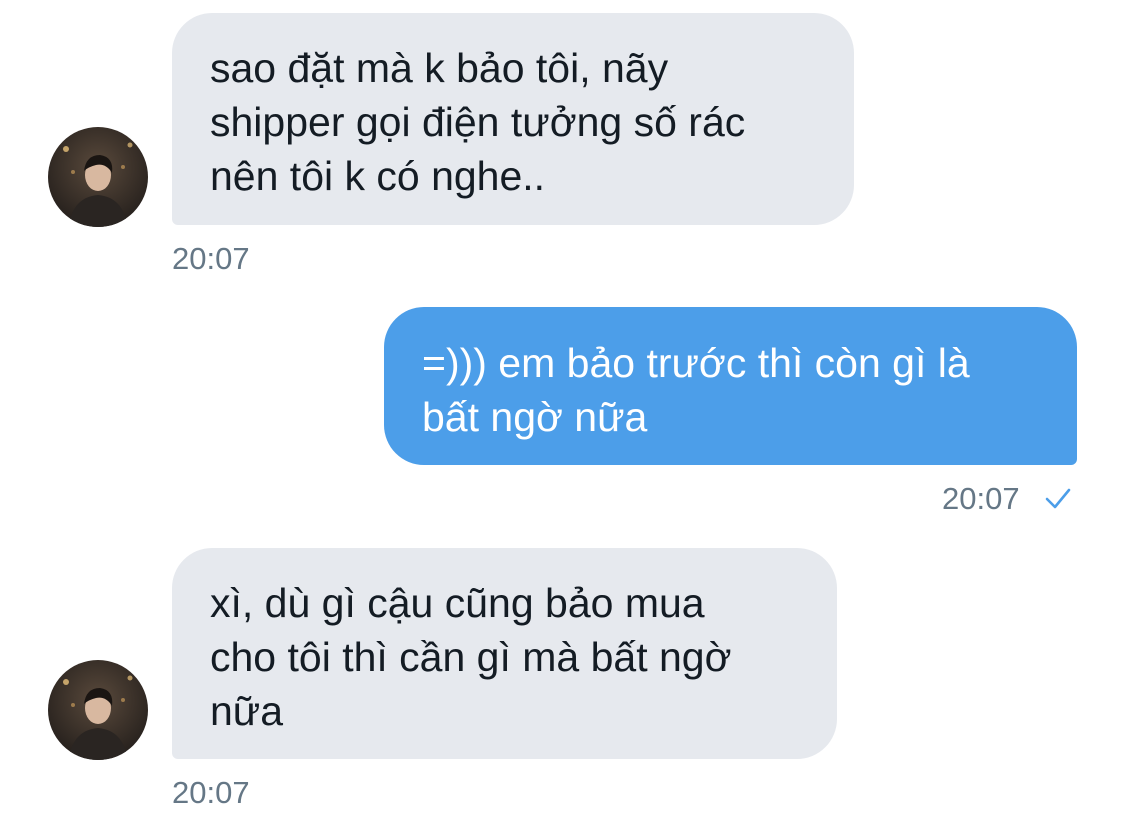 The width and height of the screenshot is (1125, 820). Describe the element at coordinates (478, 122) in the screenshot. I see `message-text-line: shipper gọi điện tưởng số rác` at that location.